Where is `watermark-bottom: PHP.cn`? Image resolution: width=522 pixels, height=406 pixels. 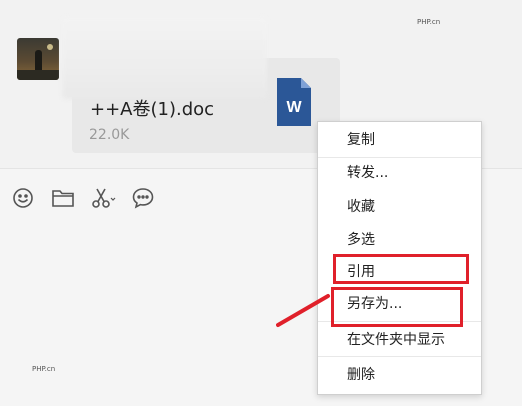
watermark-bottom: PHP.cn is located at coordinates (44, 369).